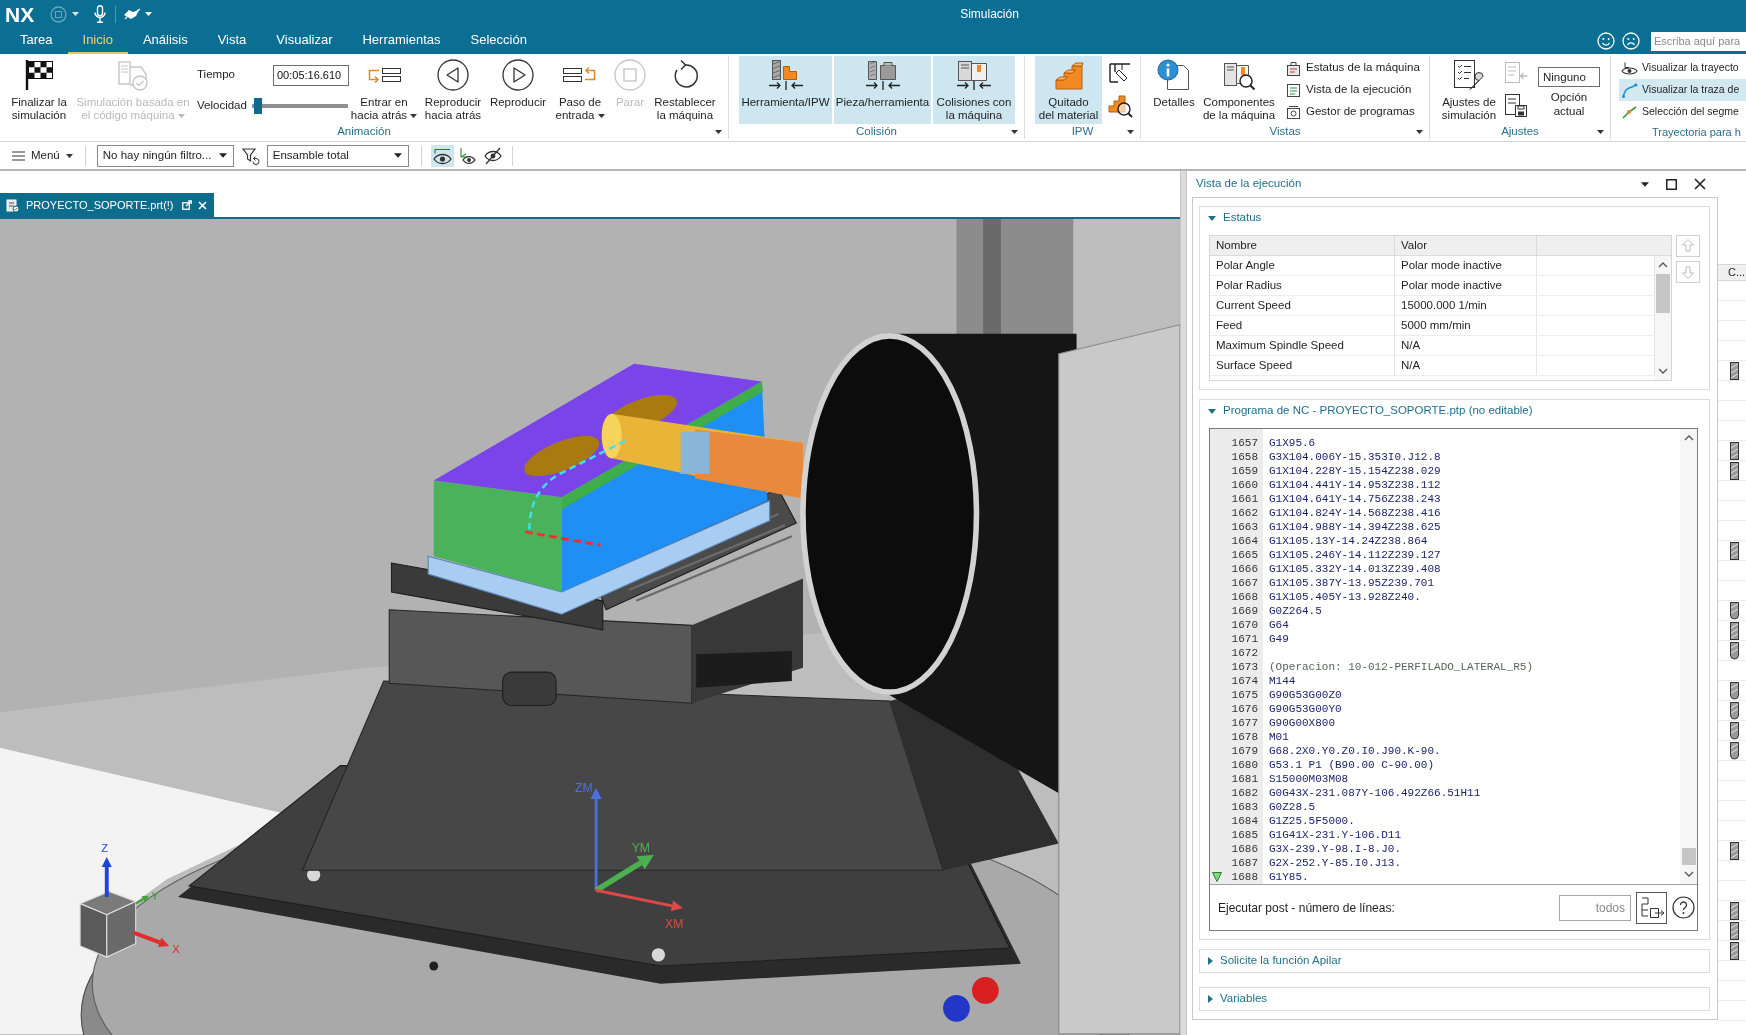 The height and width of the screenshot is (1035, 1746). Describe the element at coordinates (13, 205) in the screenshot. I see `document-check-icon` at that location.